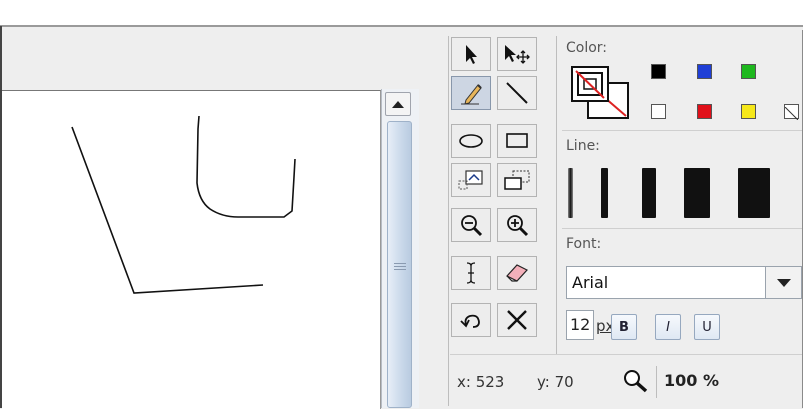 Image resolution: width=803 pixels, height=409 pixels. What do you see at coordinates (580, 325) in the screenshot?
I see `font-size-input: 12` at bounding box center [580, 325].